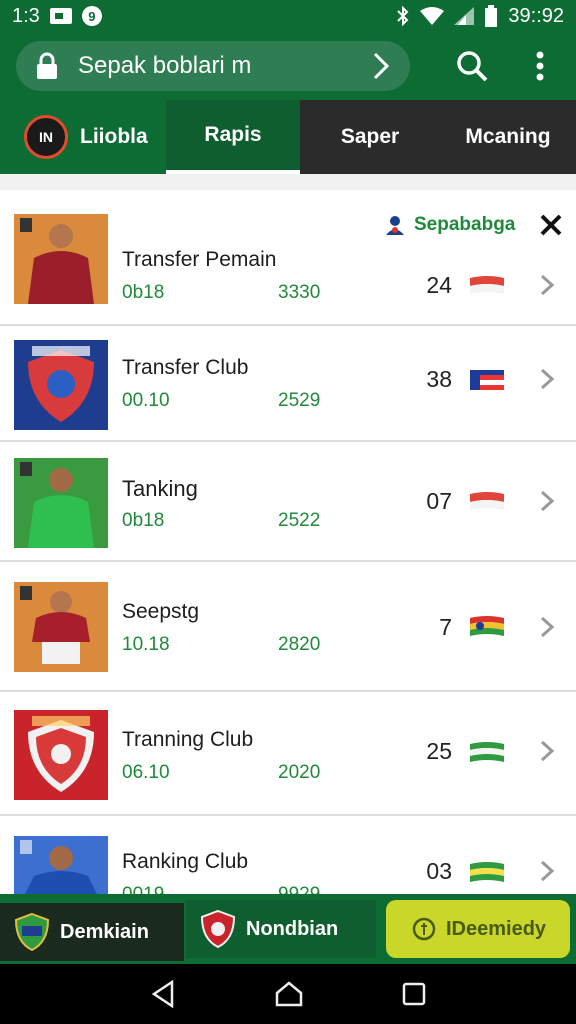  I want to click on item-value-2: 9929, so click(299, 889).